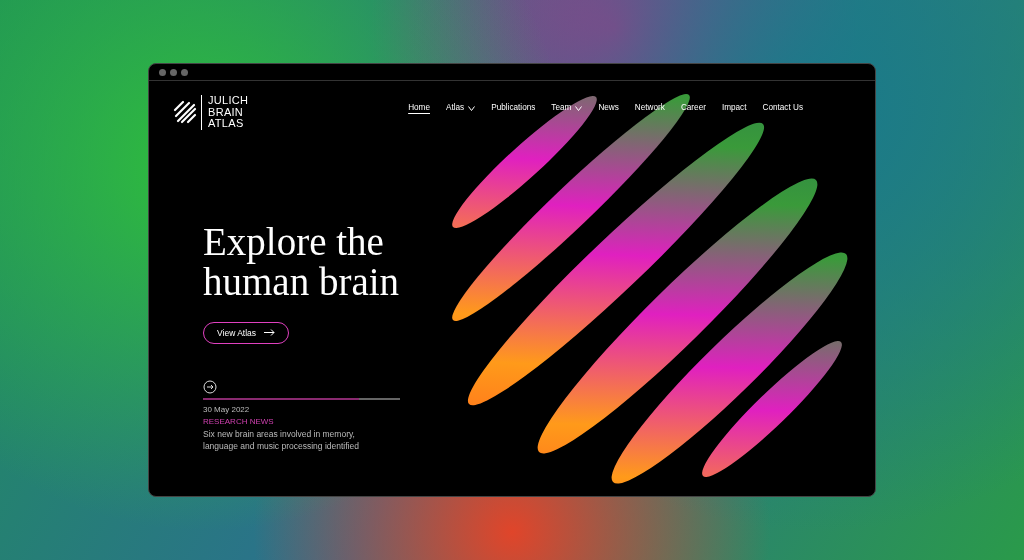 This screenshot has height=560, width=1024. I want to click on nav-link: Publications, so click(513, 108).